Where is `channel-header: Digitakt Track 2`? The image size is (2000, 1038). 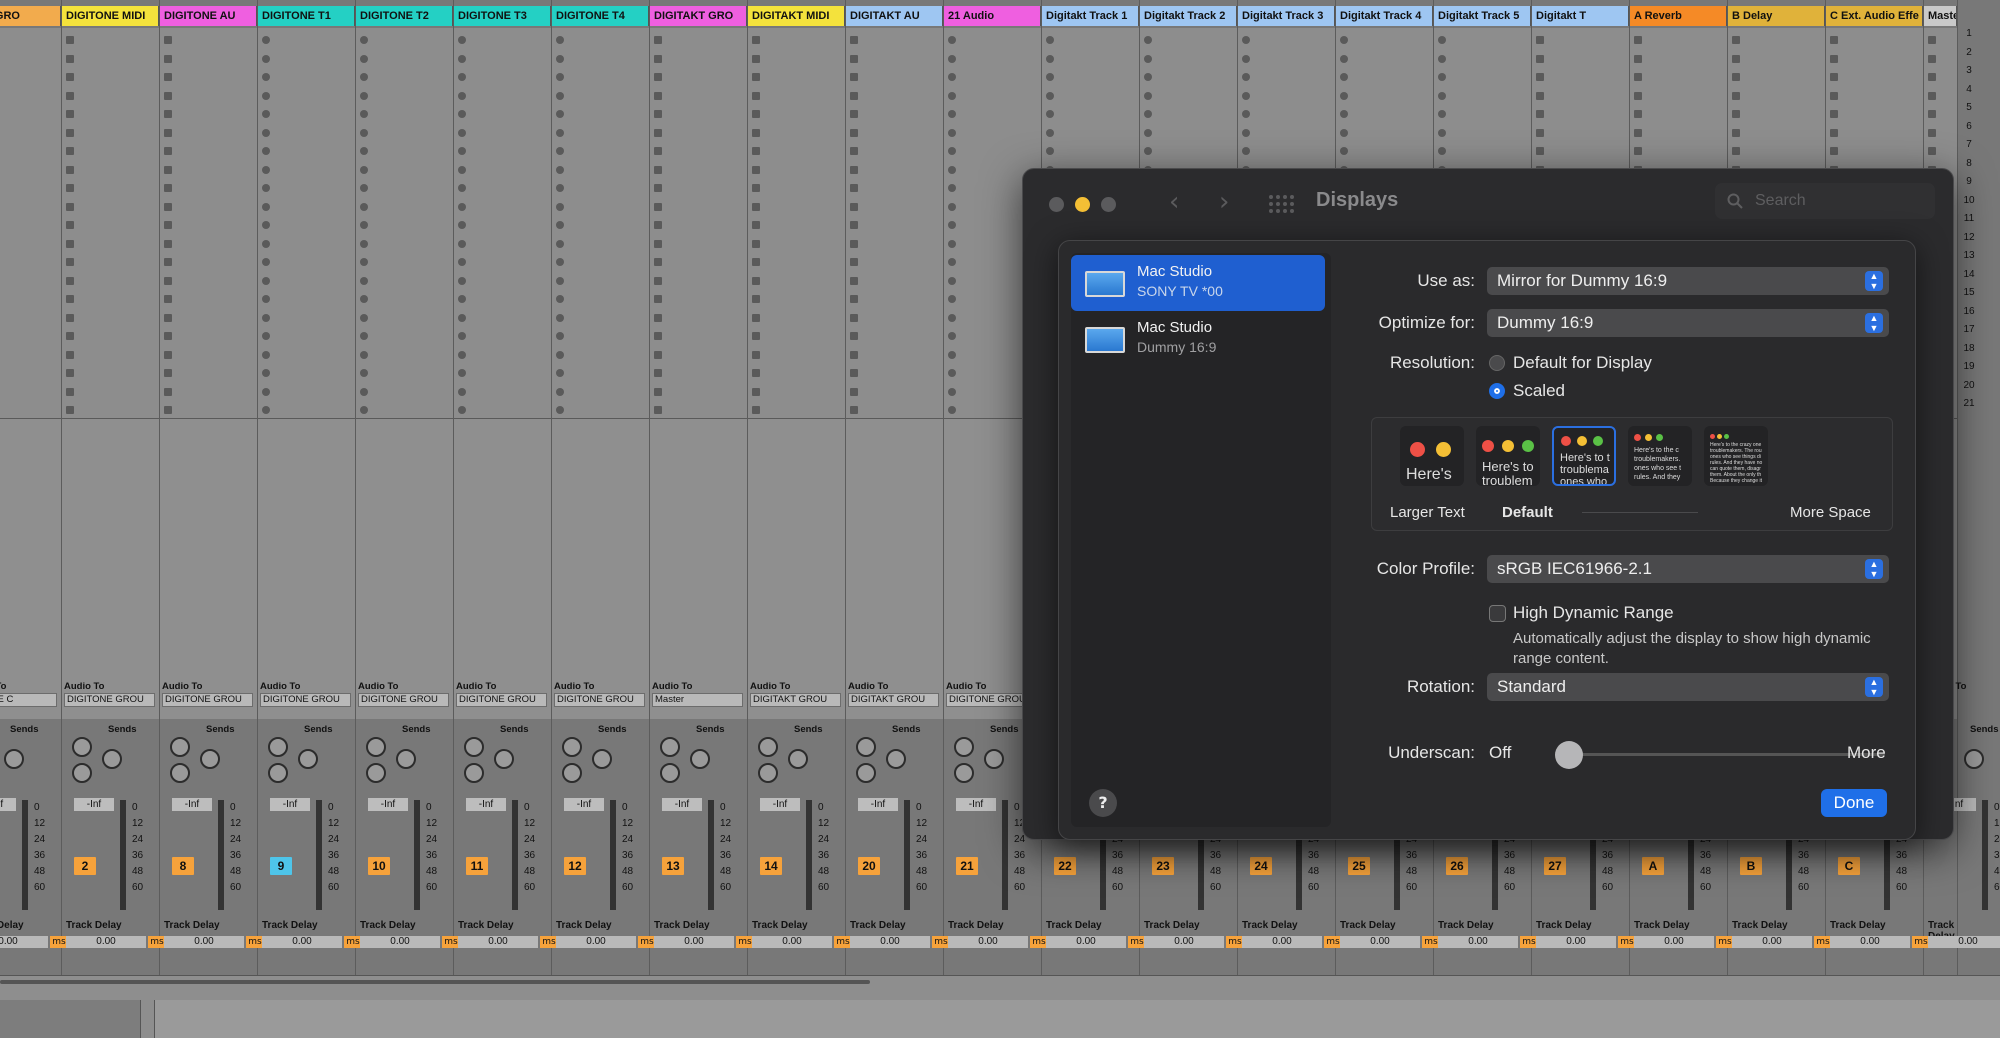 channel-header: Digitakt Track 2 is located at coordinates (1188, 16).